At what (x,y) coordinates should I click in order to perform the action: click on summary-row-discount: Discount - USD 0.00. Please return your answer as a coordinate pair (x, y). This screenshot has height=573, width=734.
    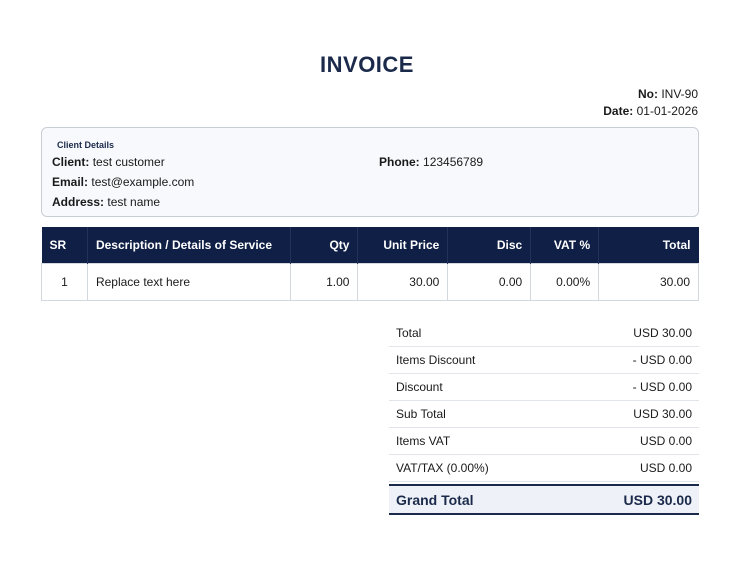
    Looking at the image, I should click on (544, 387).